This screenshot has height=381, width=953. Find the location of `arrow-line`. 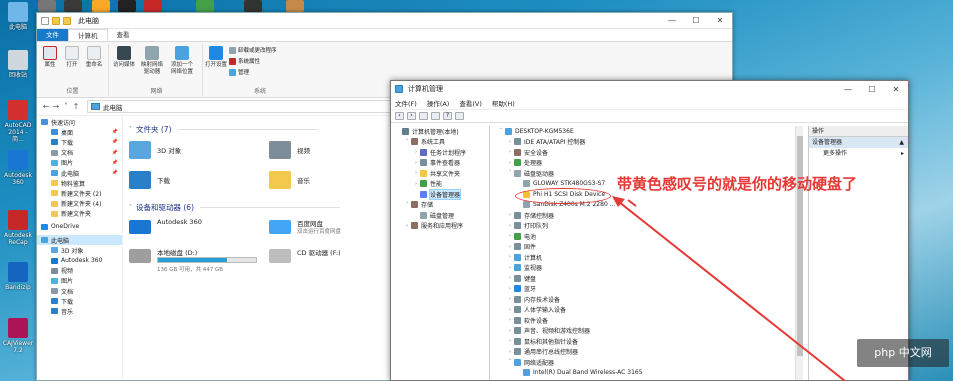

arrow-line is located at coordinates (729, 289).